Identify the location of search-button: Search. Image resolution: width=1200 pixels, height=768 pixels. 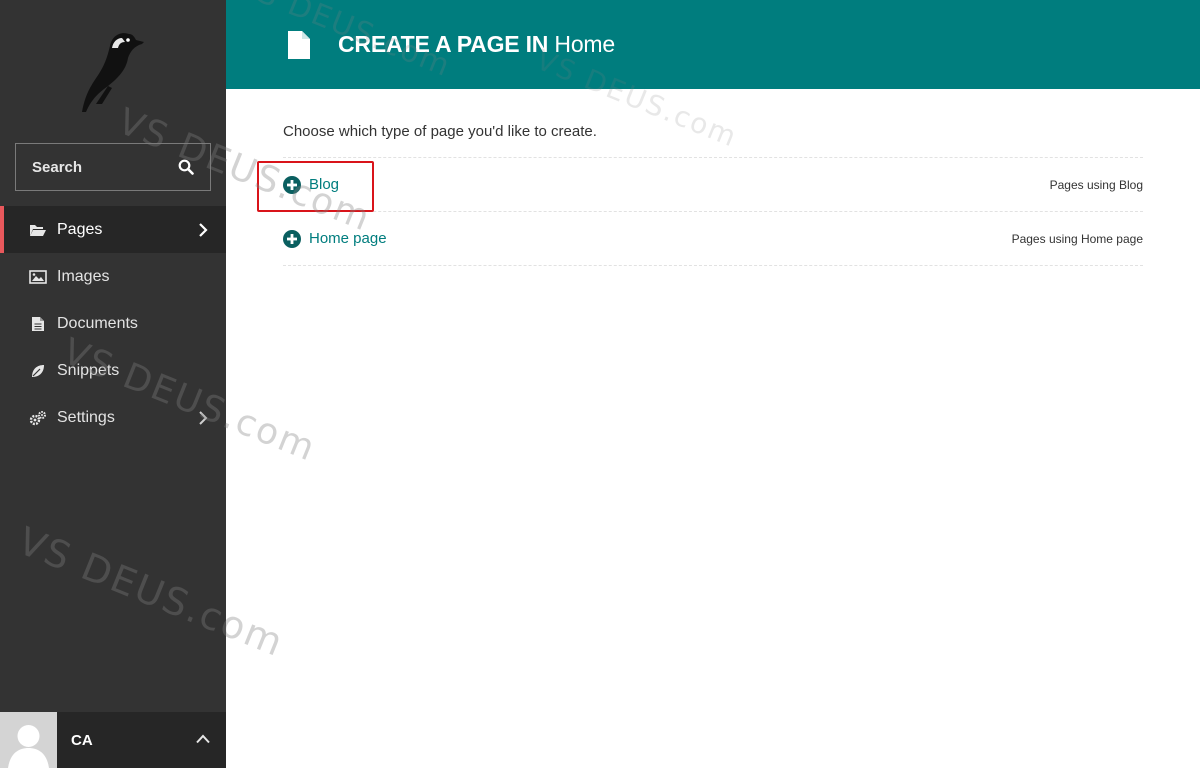
(113, 167).